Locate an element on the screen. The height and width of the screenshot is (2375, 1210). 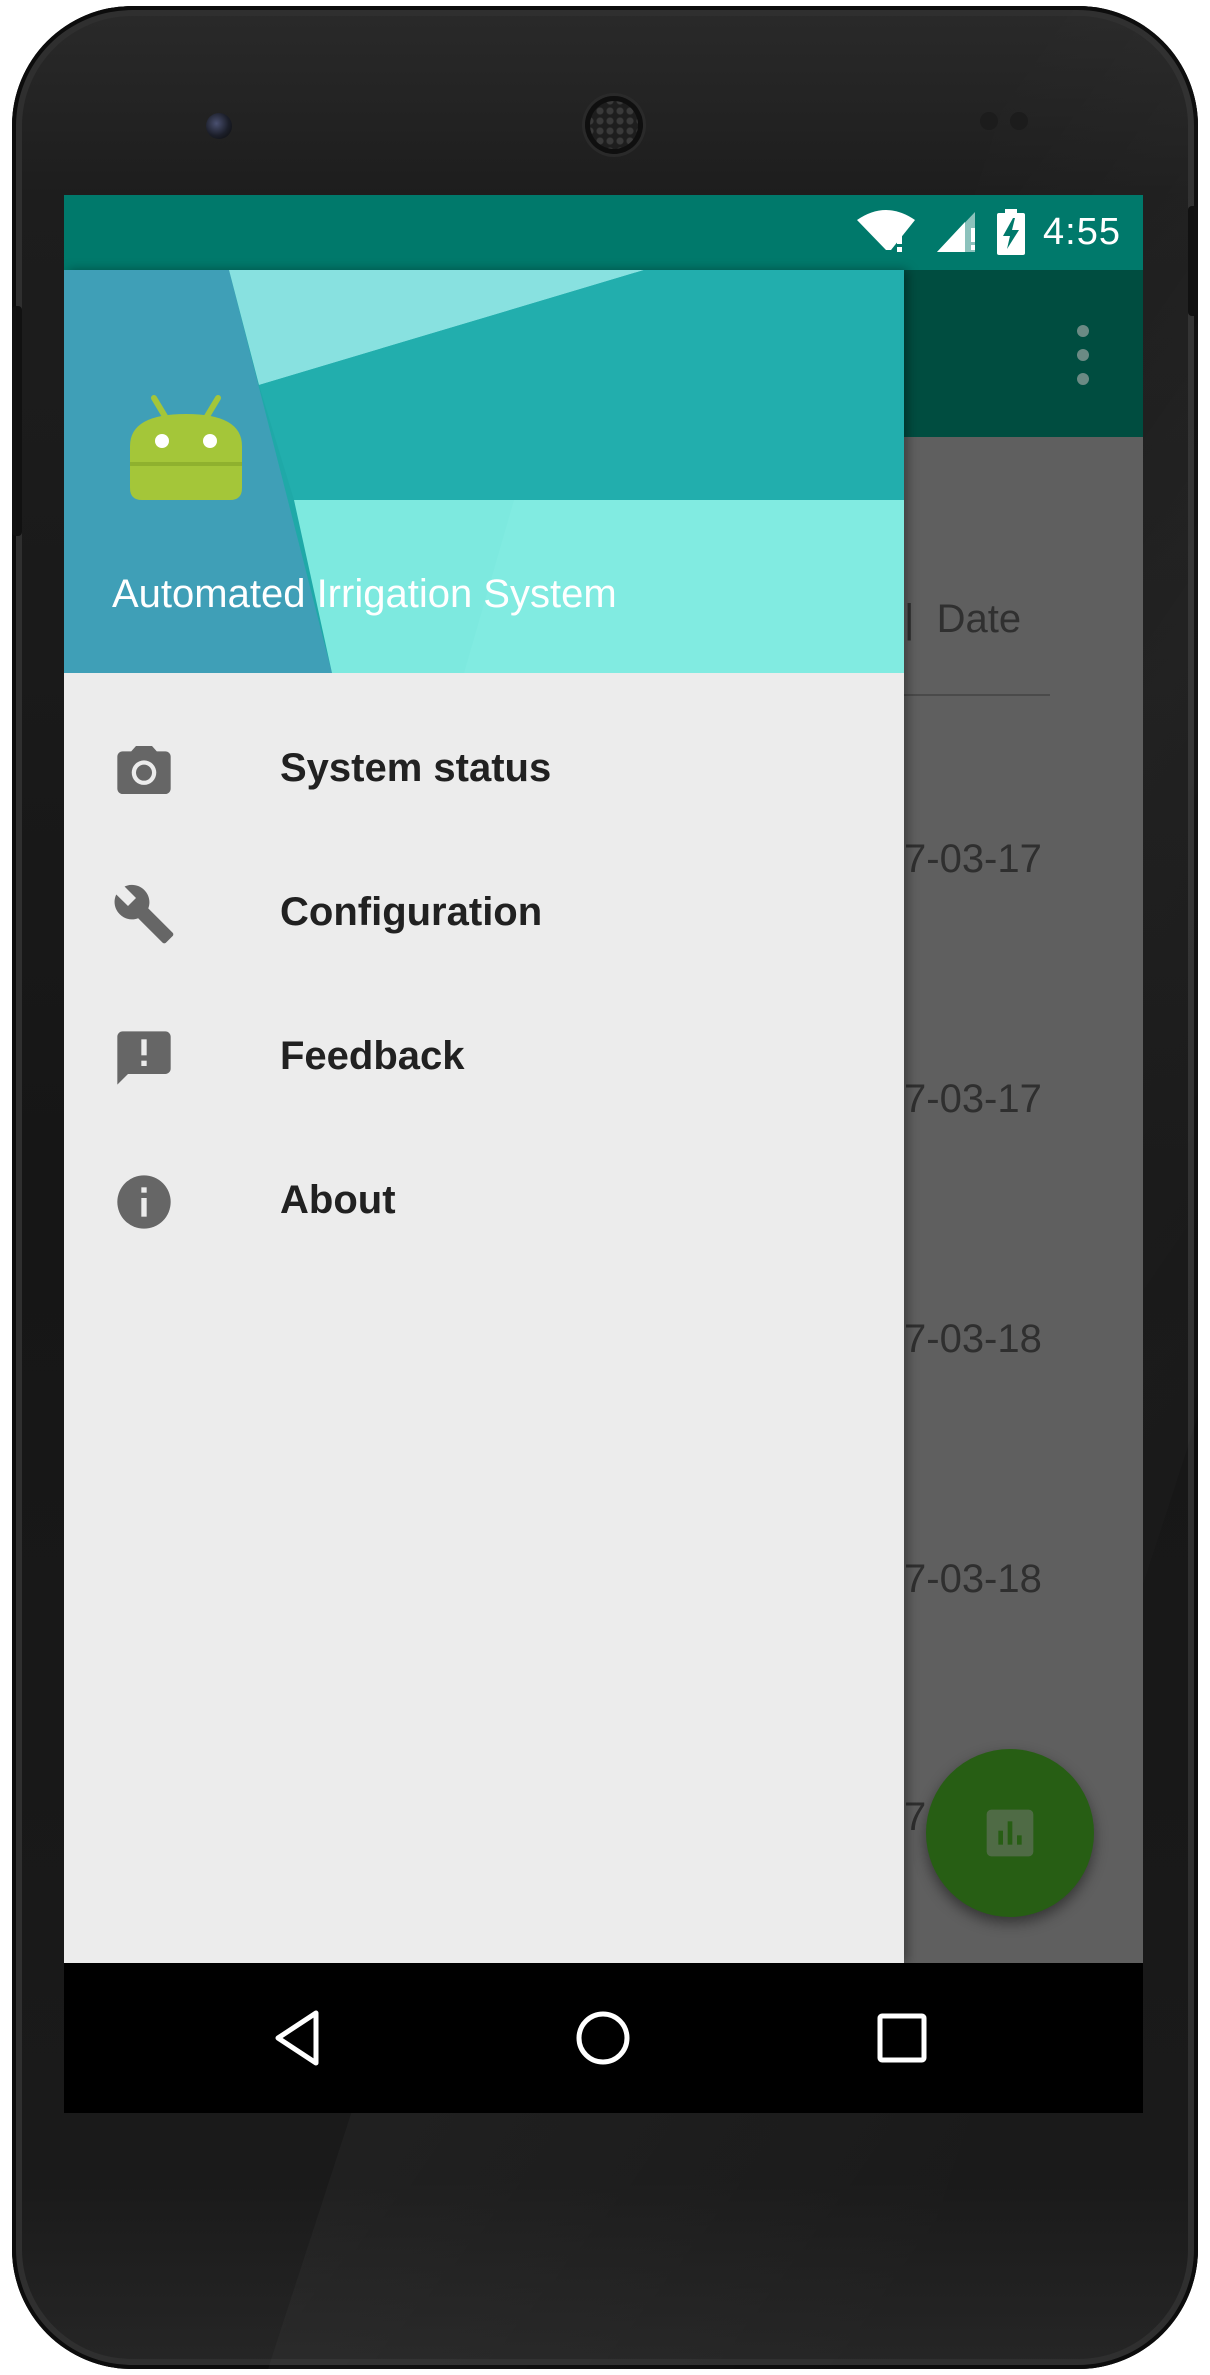
recents-button is located at coordinates (902, 2038).